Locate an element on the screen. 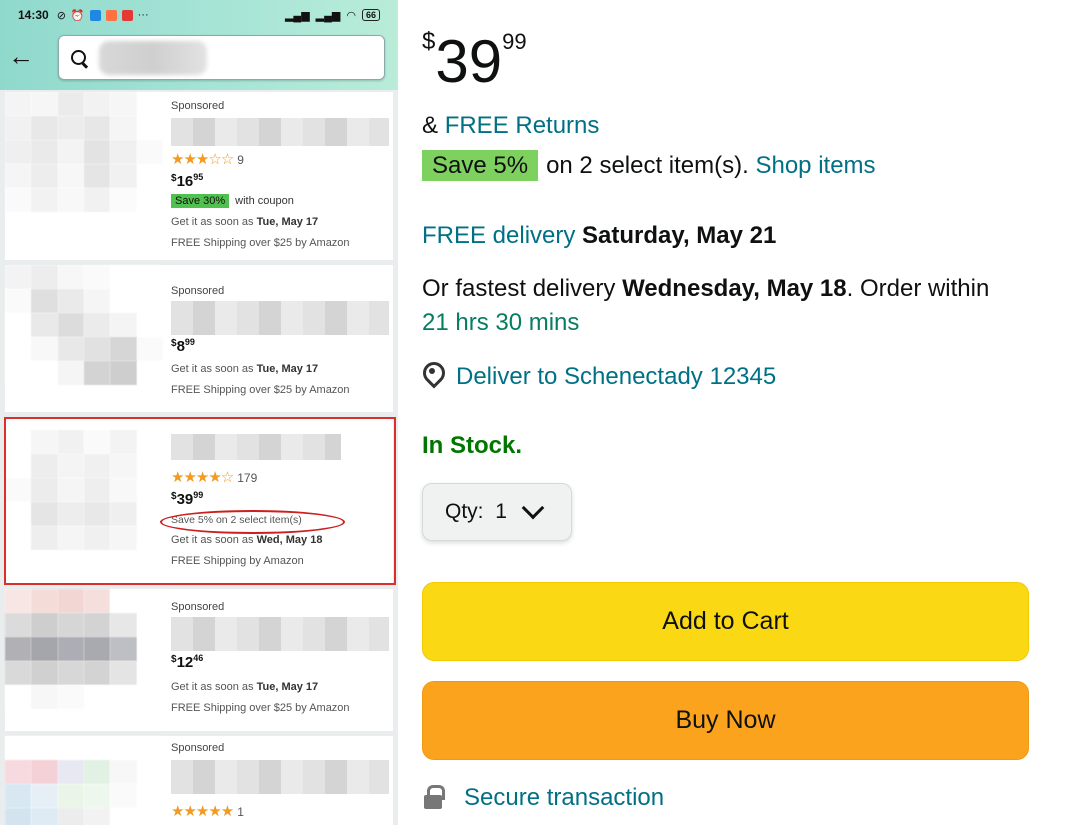 This screenshot has height=825, width=1080. returns-line: & FREE Returns is located at coordinates (511, 125).